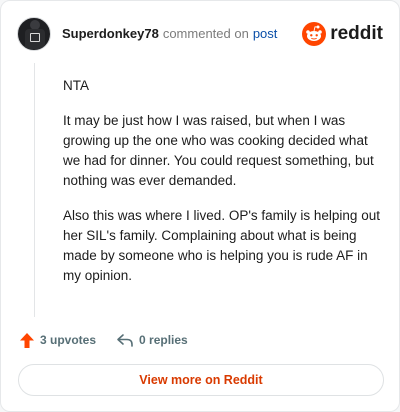 The image size is (400, 412). I want to click on upvote-arrow-icon, so click(29, 340).